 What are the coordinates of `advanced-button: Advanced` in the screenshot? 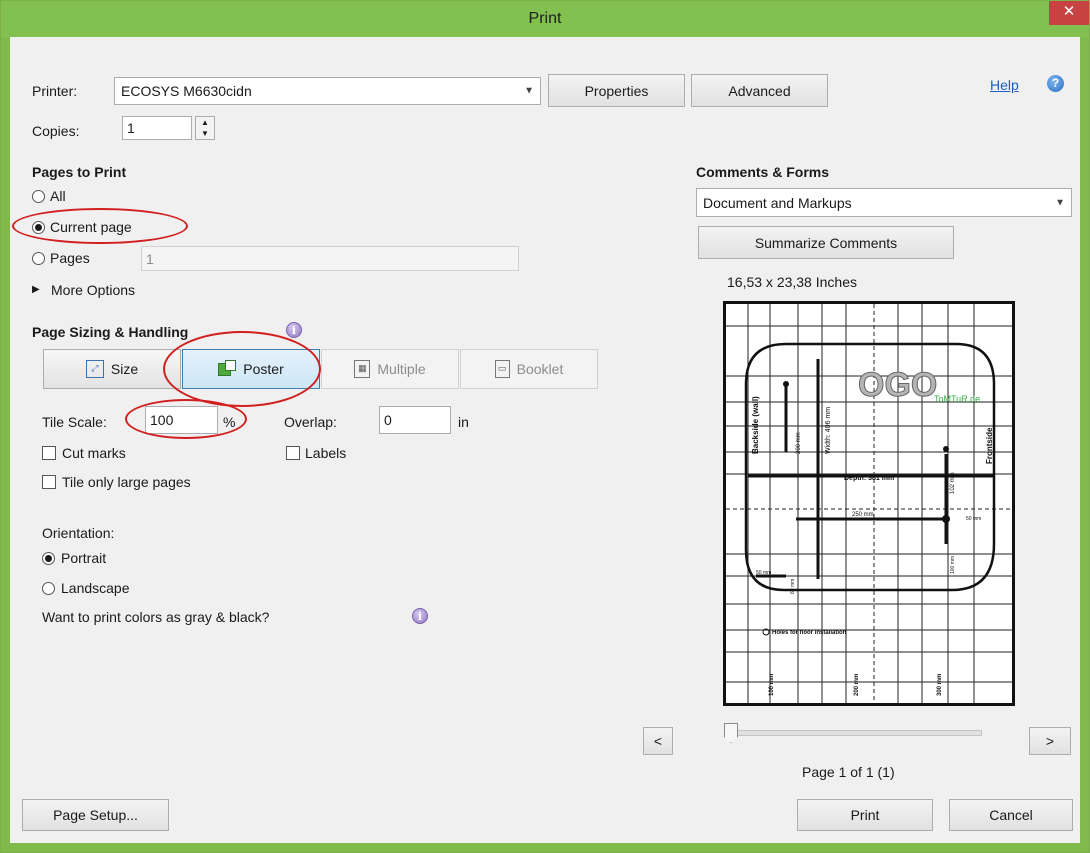 It's located at (759, 90).